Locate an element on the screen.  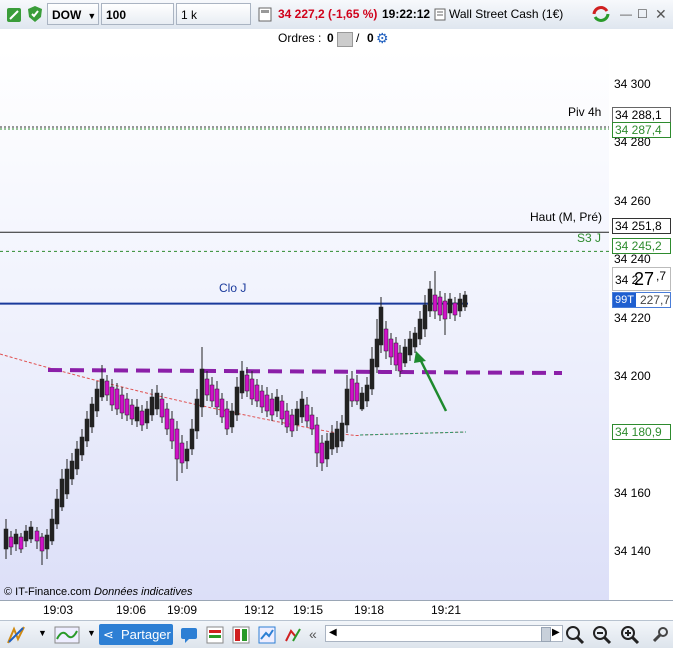
pencil-icon is located at coordinates (14, 14).